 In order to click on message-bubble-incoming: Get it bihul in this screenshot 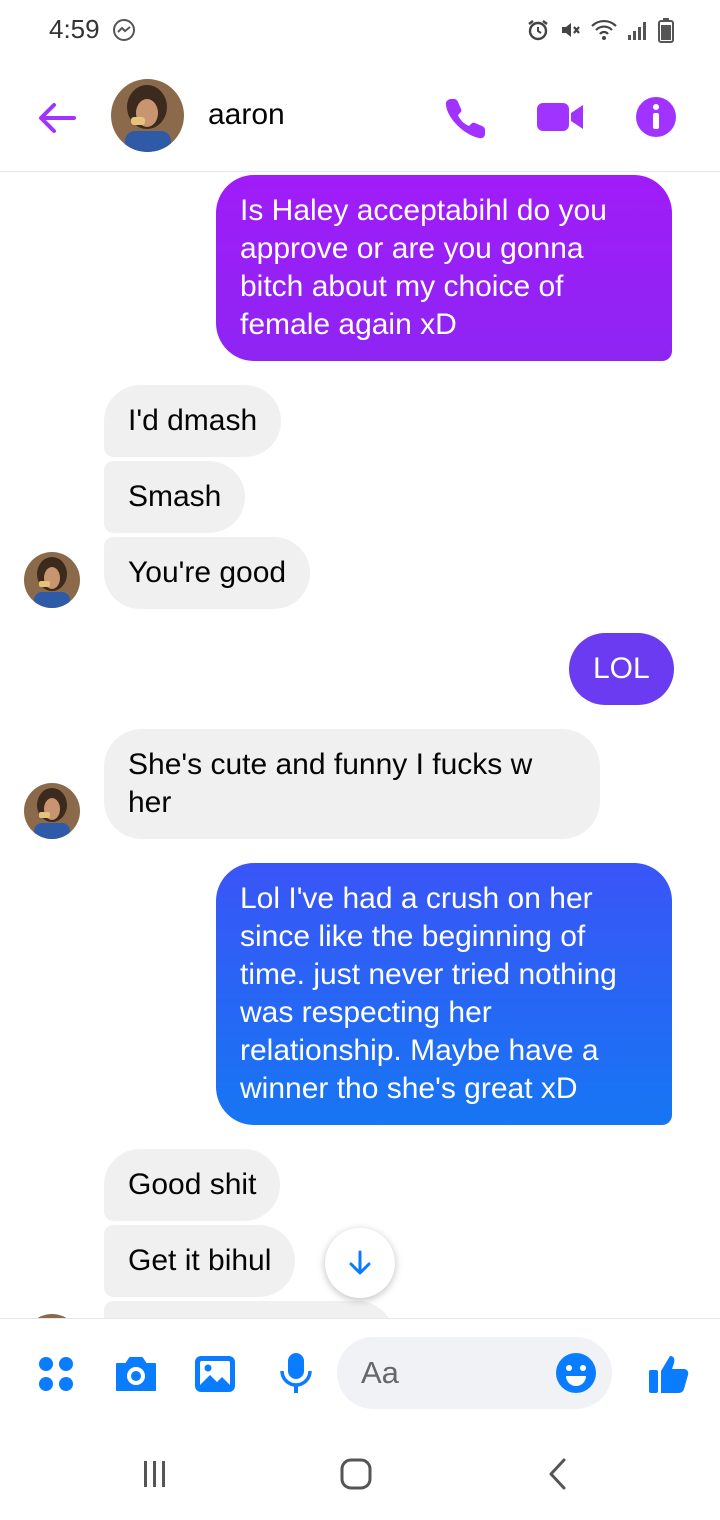, I will do `click(200, 1261)`.